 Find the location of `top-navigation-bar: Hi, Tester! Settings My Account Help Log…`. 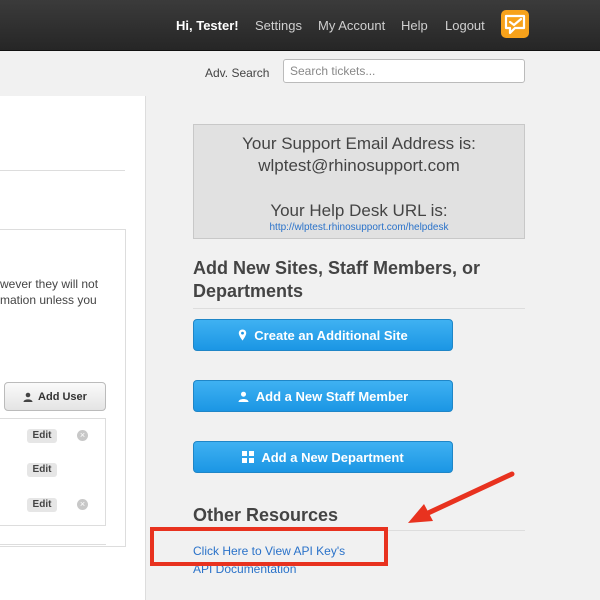

top-navigation-bar: Hi, Tester! Settings My Account Help Log… is located at coordinates (300, 25).